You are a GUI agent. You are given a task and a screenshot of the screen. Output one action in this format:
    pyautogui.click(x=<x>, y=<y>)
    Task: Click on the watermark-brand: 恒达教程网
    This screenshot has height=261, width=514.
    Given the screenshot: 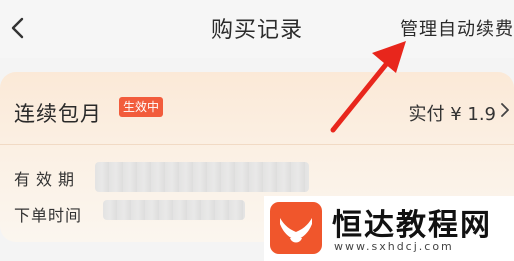 What is the action you would take?
    pyautogui.click(x=412, y=225)
    